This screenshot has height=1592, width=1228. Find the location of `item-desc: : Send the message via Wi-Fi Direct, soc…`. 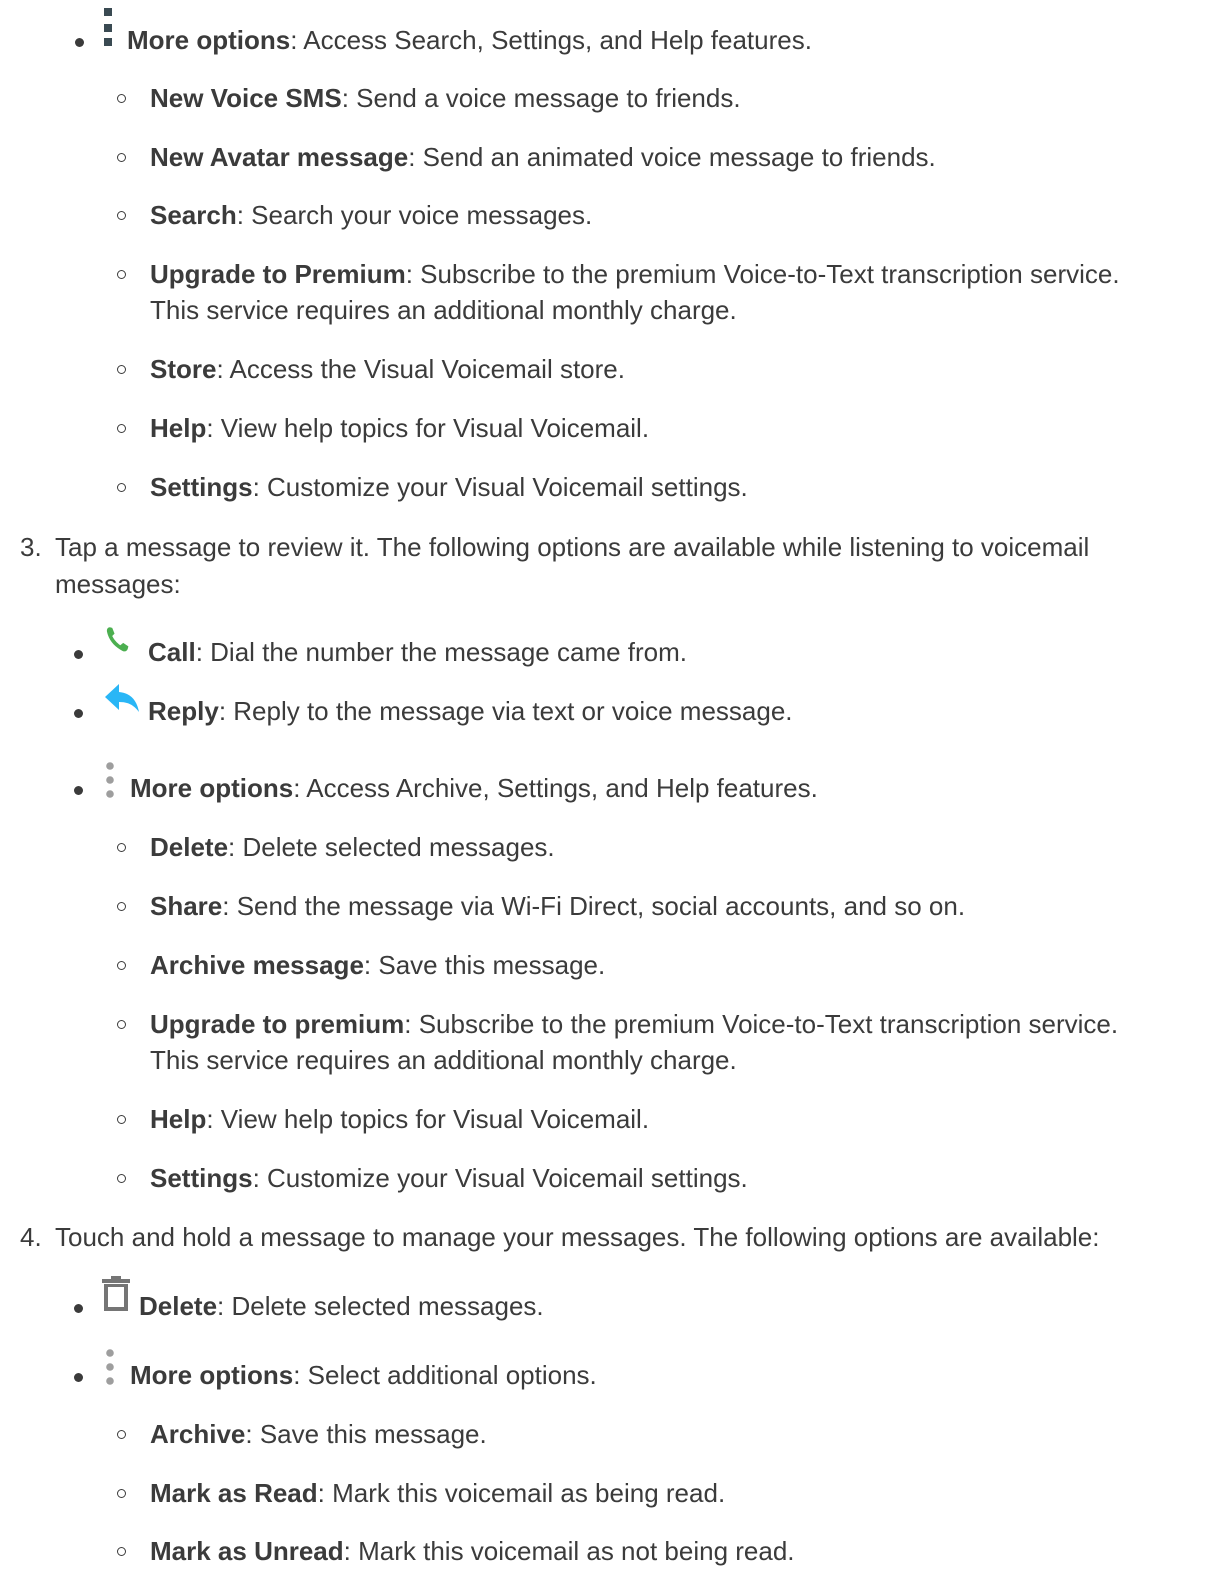

item-desc: : Send the message via Wi-Fi Direct, soc… is located at coordinates (594, 906).